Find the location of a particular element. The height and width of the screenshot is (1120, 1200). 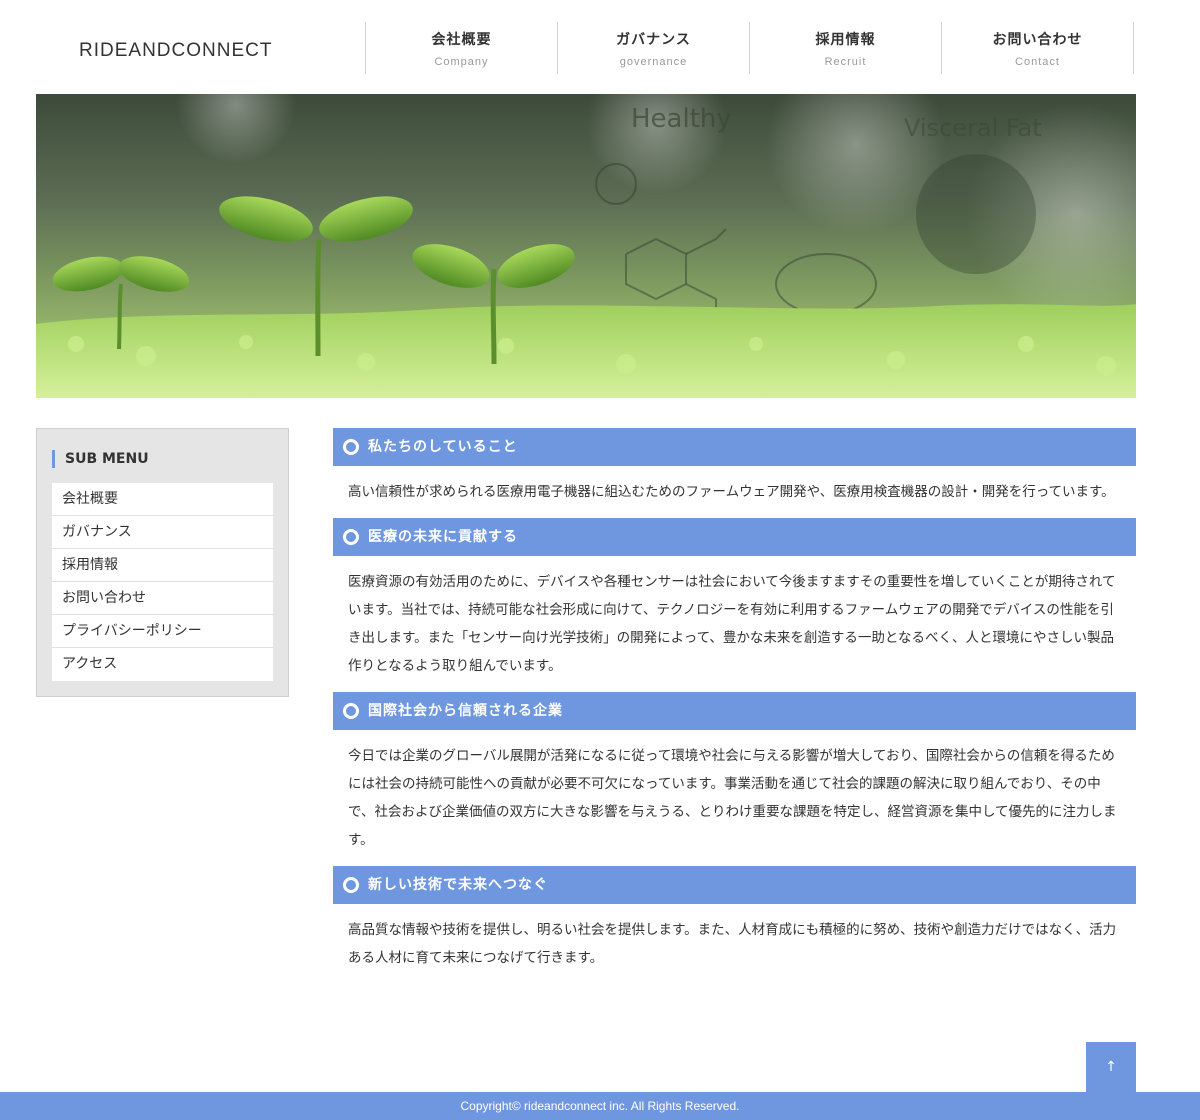

hero-word-healthy: Healthy is located at coordinates (681, 119).